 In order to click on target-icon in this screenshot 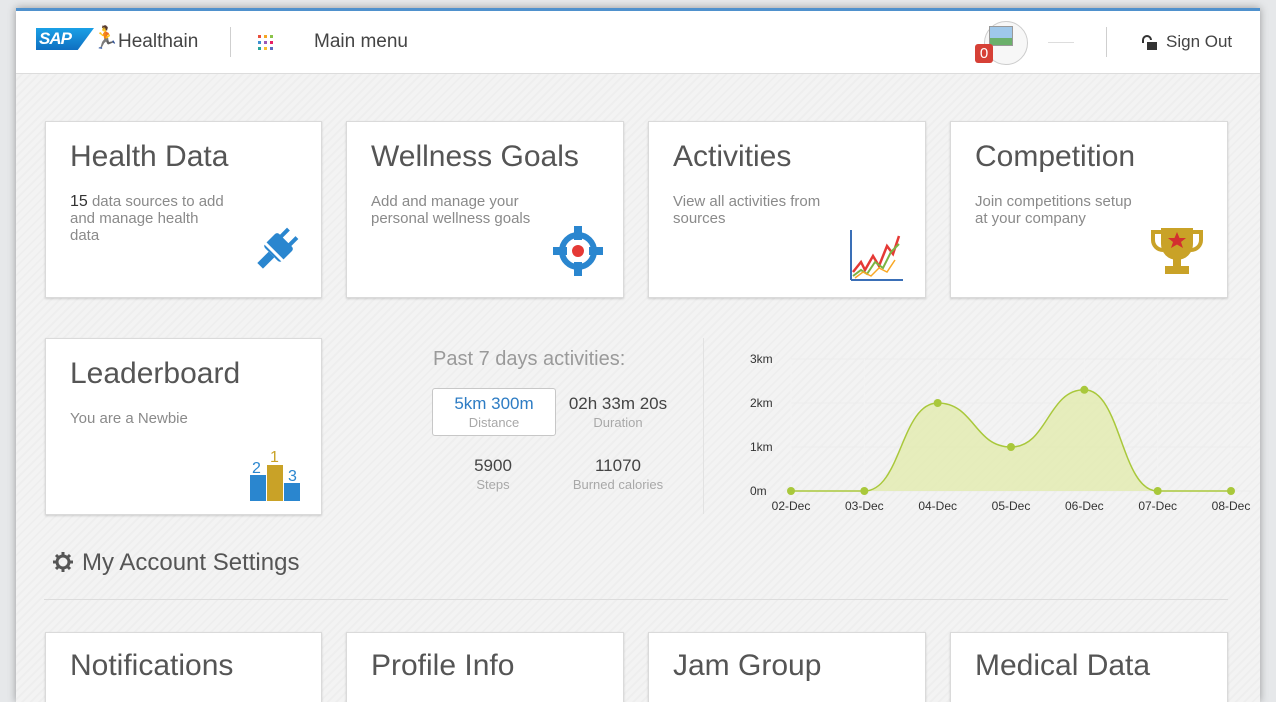, I will do `click(578, 251)`.